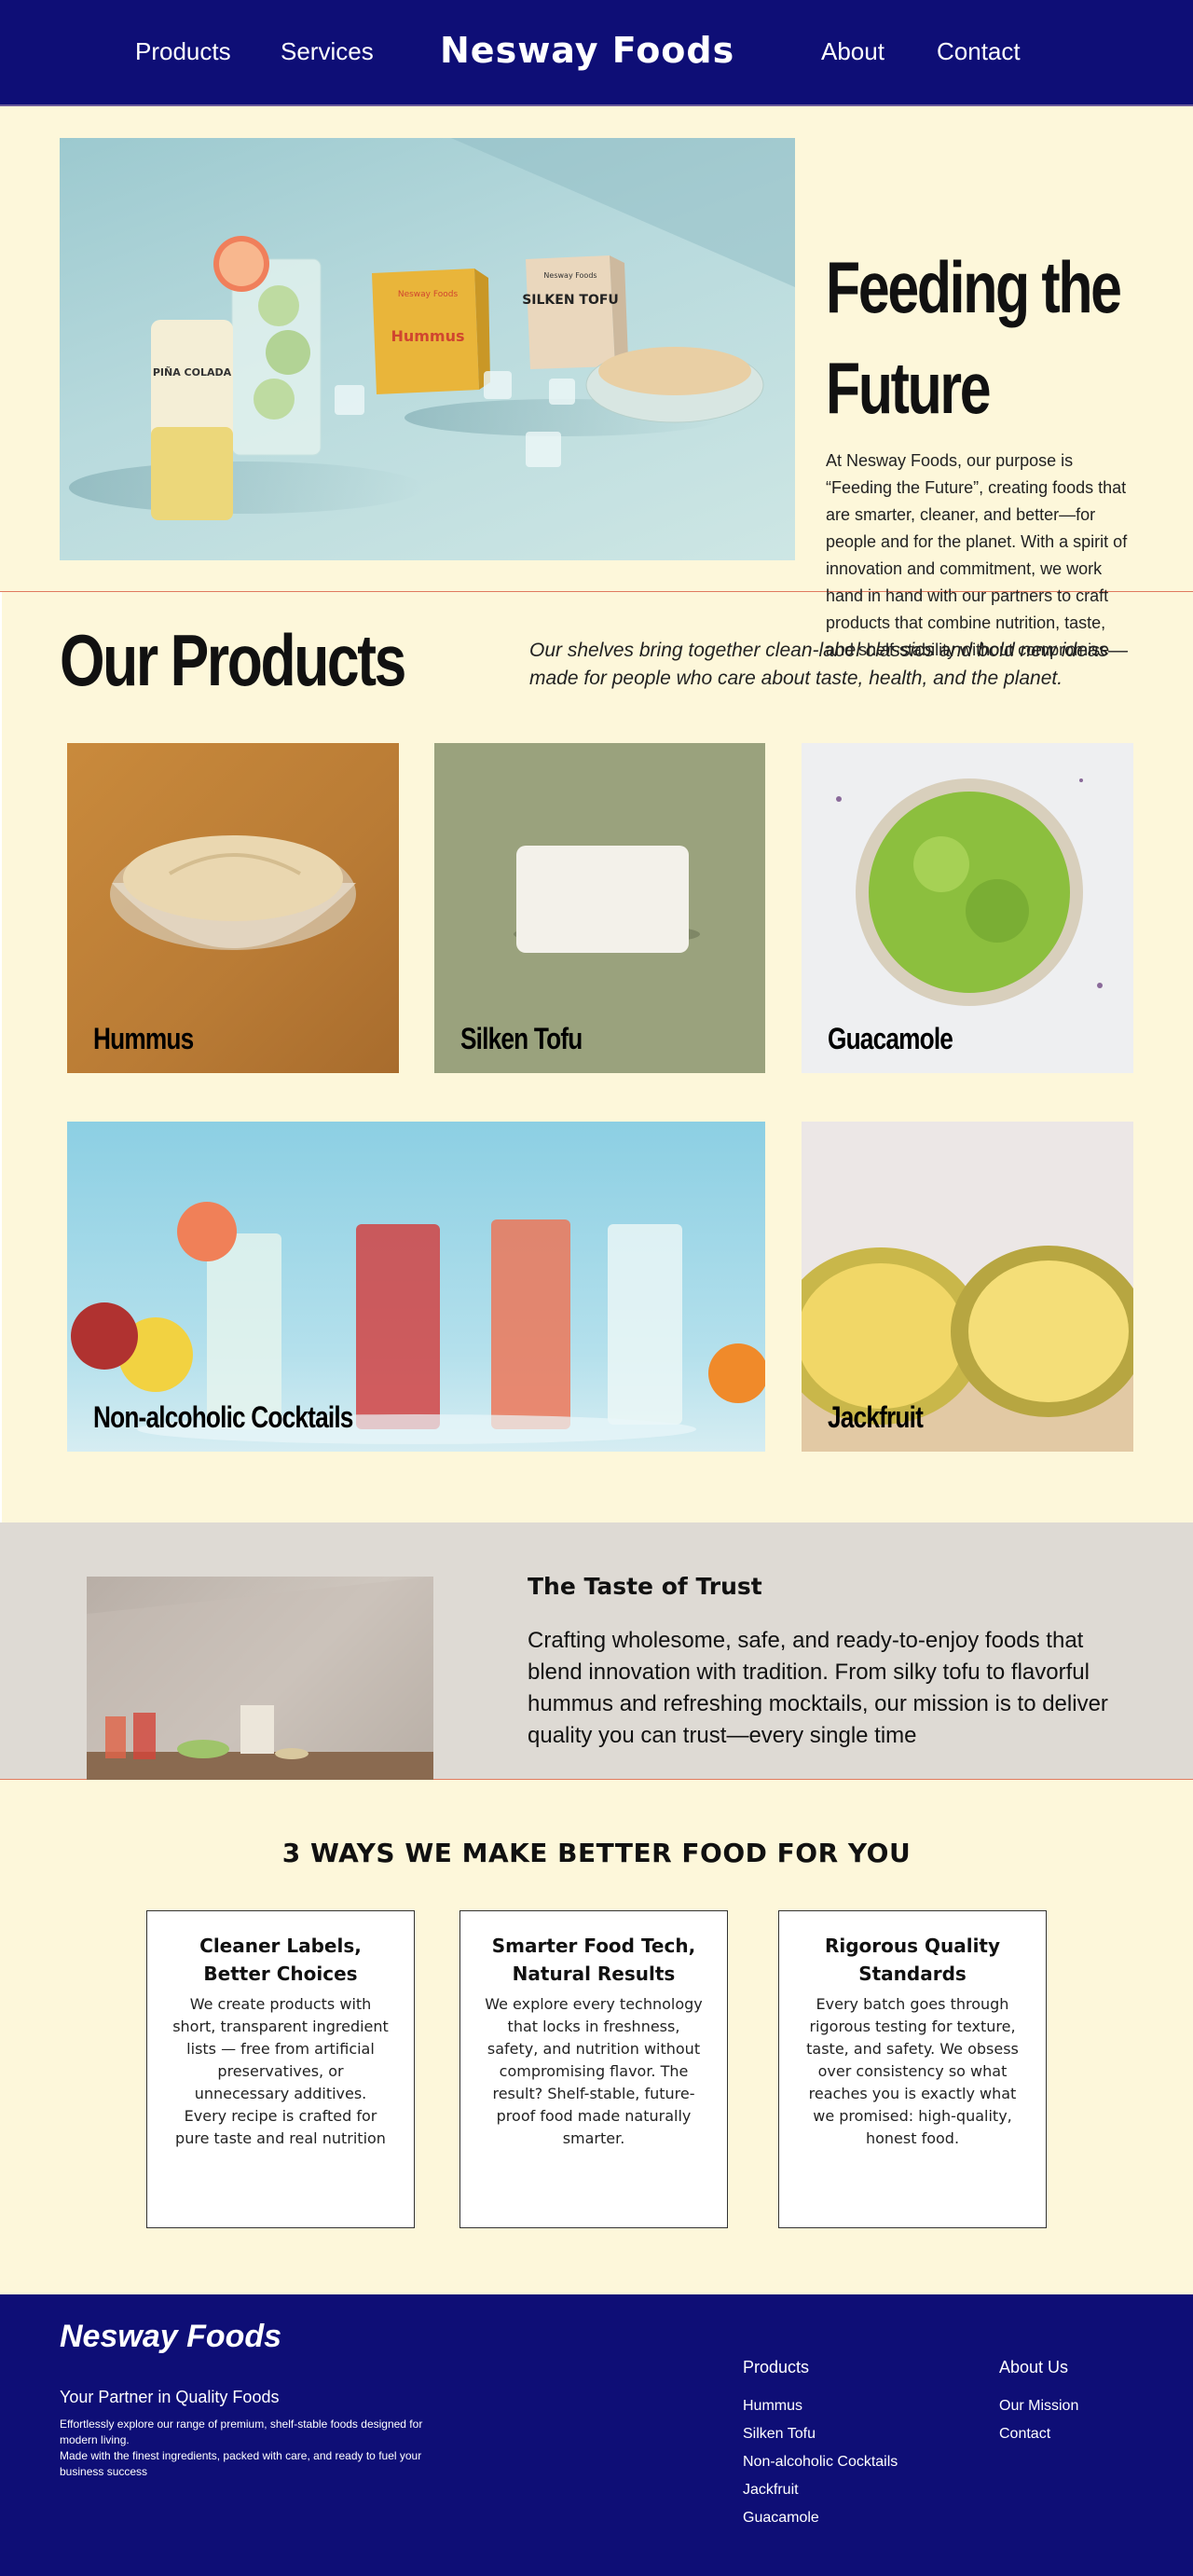 Image resolution: width=1193 pixels, height=2576 pixels. I want to click on product-card-jackfruit: Jackfruit, so click(968, 1287).